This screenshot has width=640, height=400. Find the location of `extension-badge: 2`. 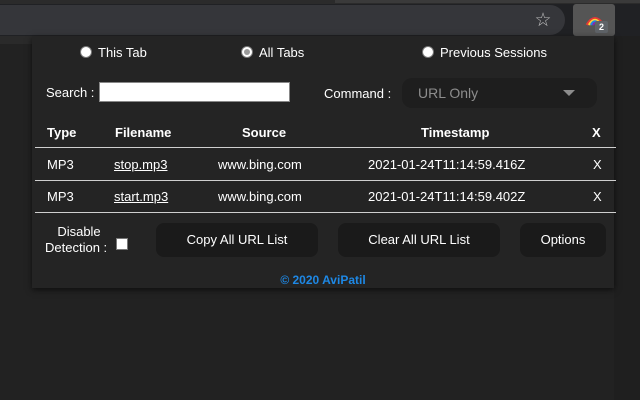

extension-badge: 2 is located at coordinates (601, 27).